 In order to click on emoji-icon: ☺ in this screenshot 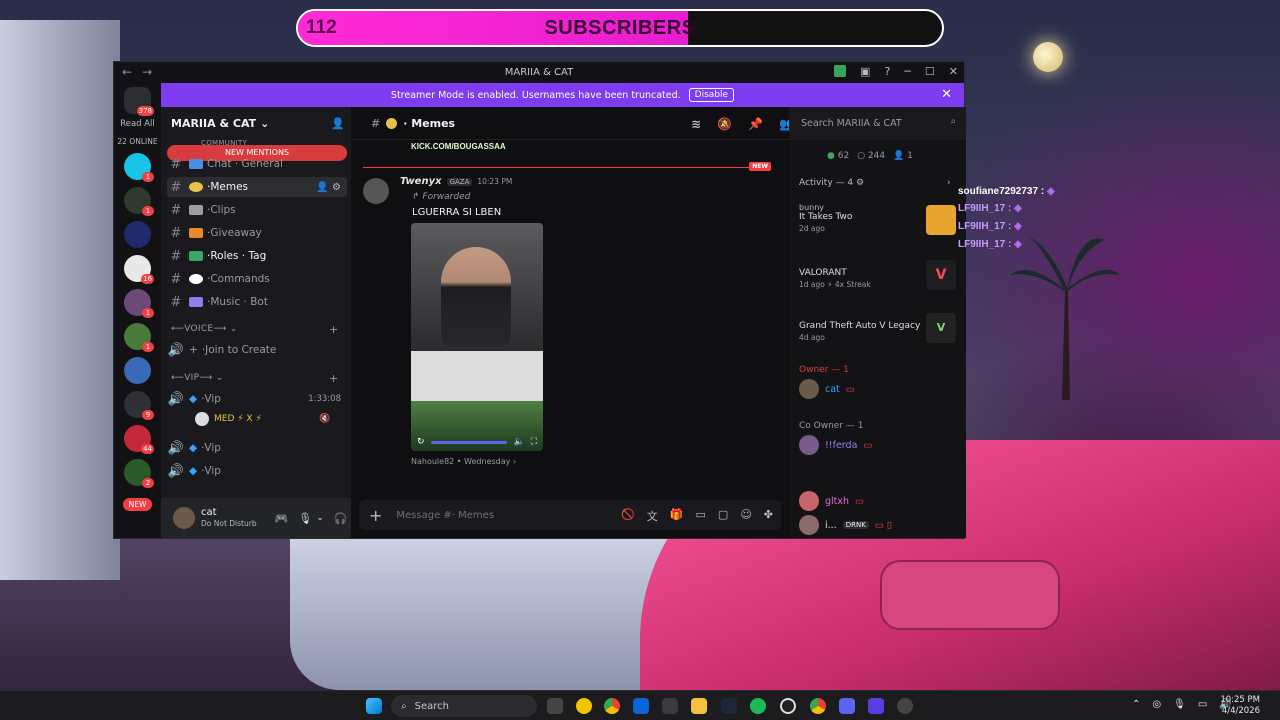, I will do `click(745, 516)`.